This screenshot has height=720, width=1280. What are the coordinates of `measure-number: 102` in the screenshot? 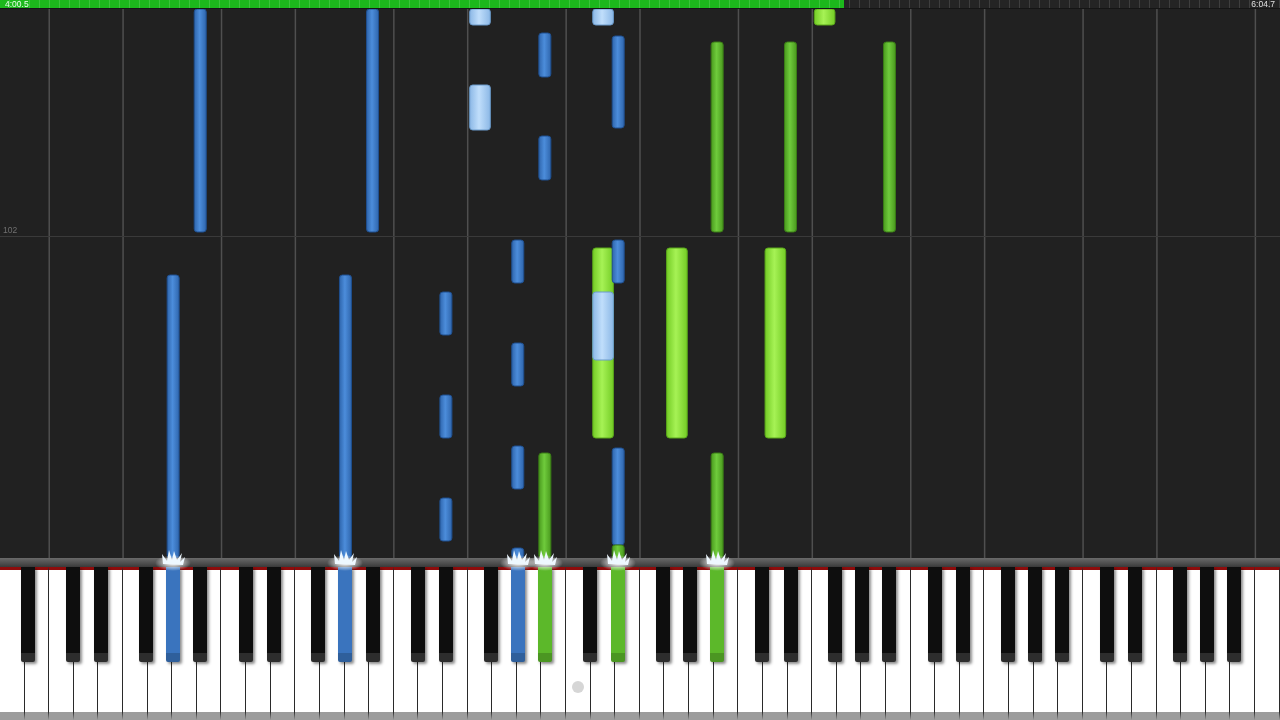 It's located at (10, 230).